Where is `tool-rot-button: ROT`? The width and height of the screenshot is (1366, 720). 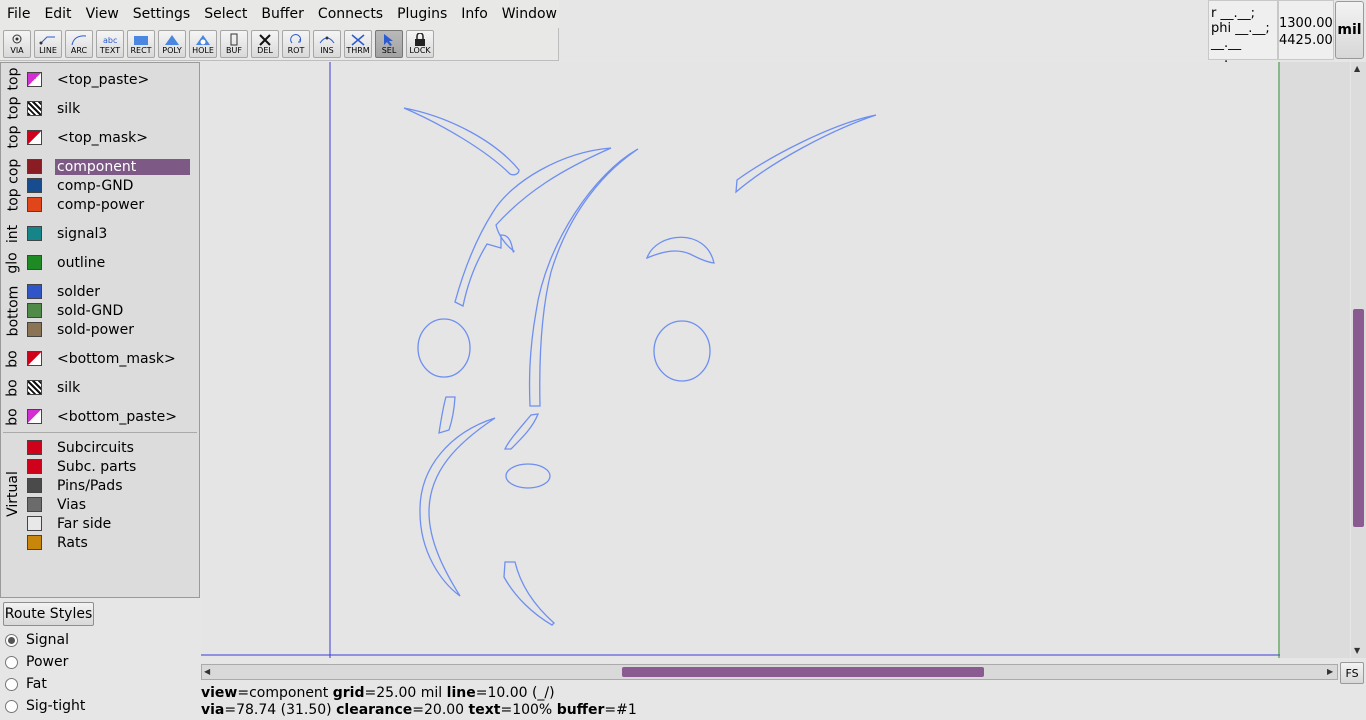 tool-rot-button: ROT is located at coordinates (296, 44).